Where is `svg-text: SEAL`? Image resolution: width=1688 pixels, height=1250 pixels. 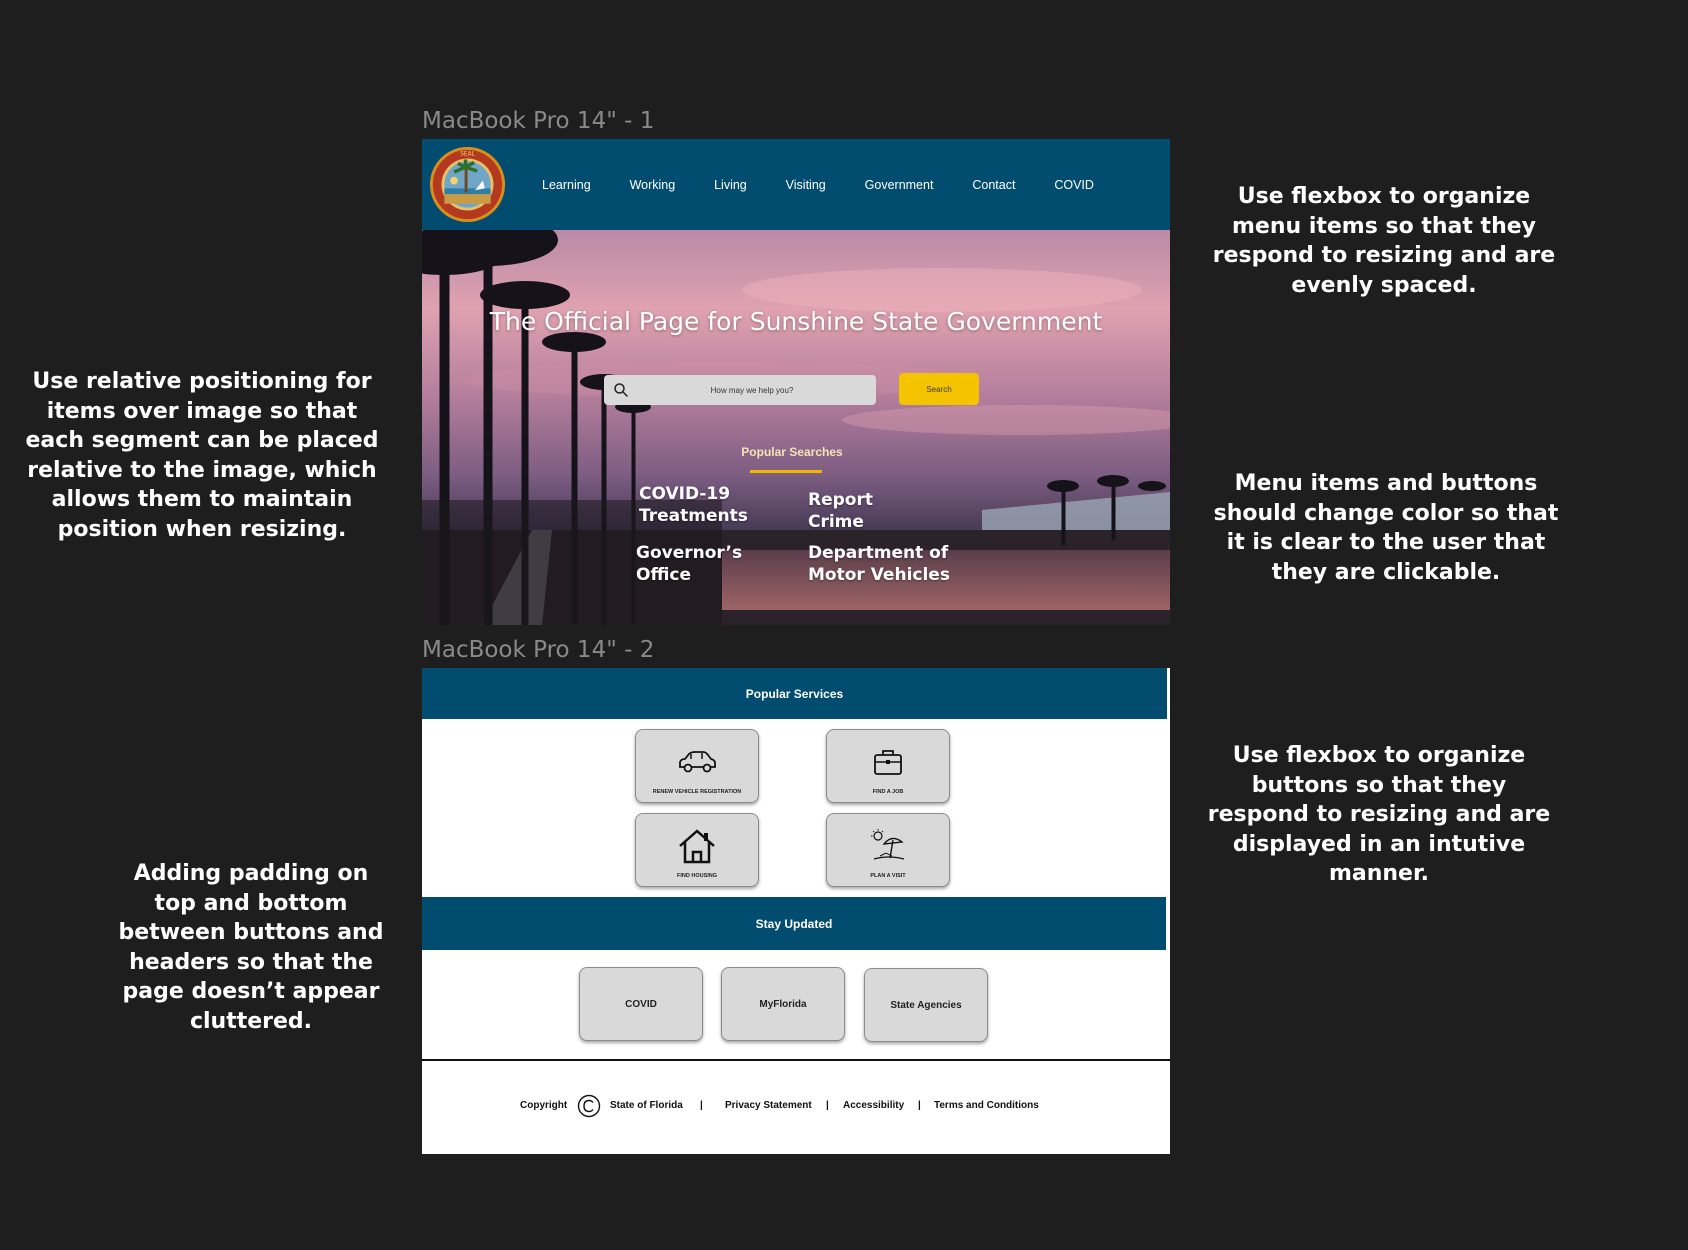 svg-text: SEAL is located at coordinates (467, 155).